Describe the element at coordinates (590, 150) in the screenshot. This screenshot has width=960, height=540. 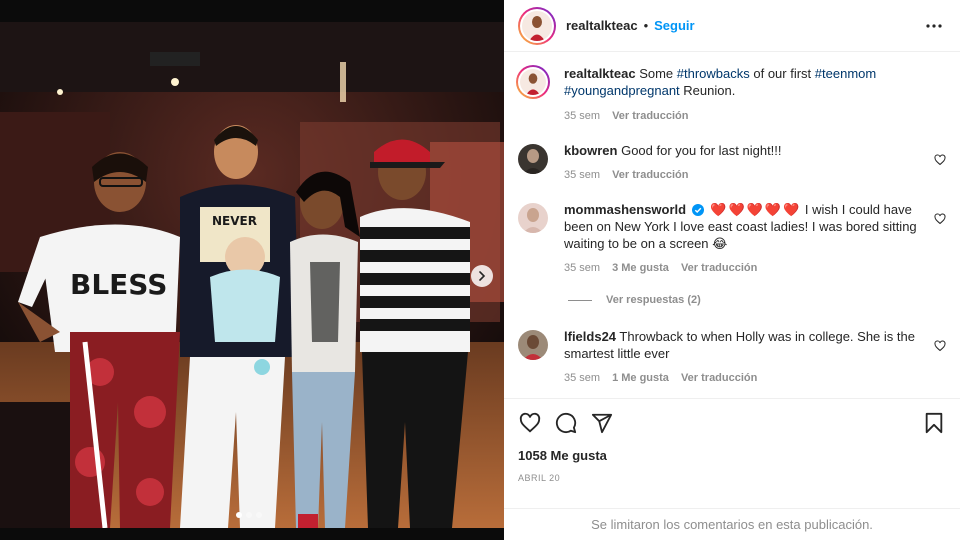
I see `commenter-username: kbowren` at that location.